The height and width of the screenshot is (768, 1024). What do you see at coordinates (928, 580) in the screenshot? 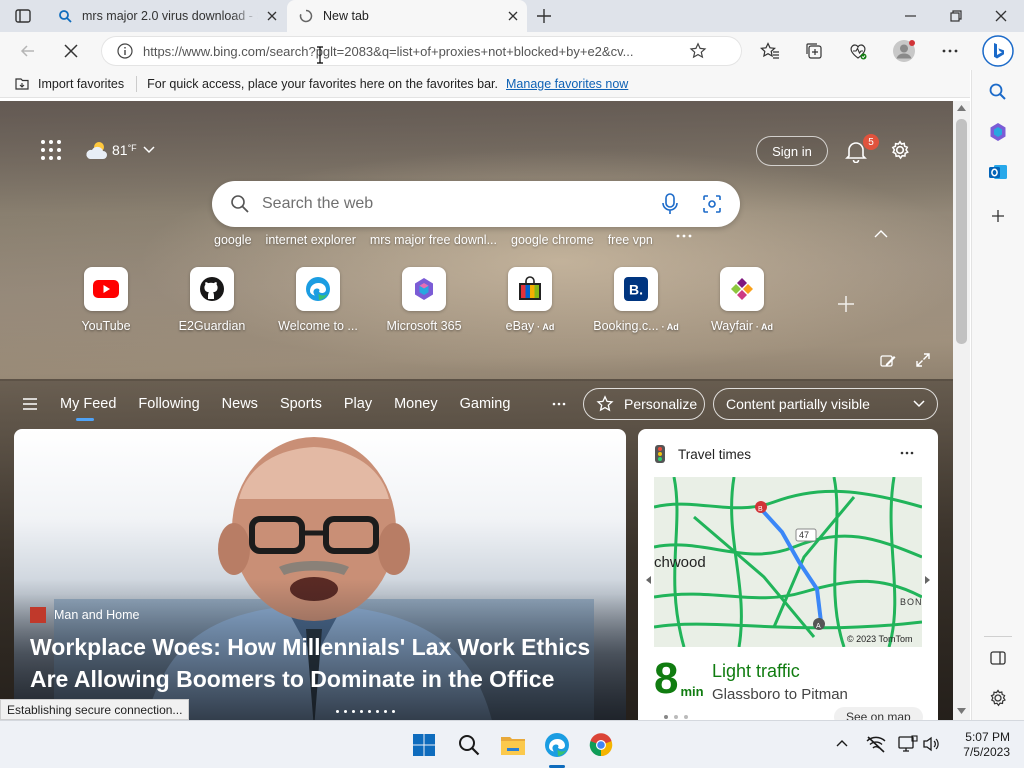
I see `map-next-arrow-icon` at bounding box center [928, 580].